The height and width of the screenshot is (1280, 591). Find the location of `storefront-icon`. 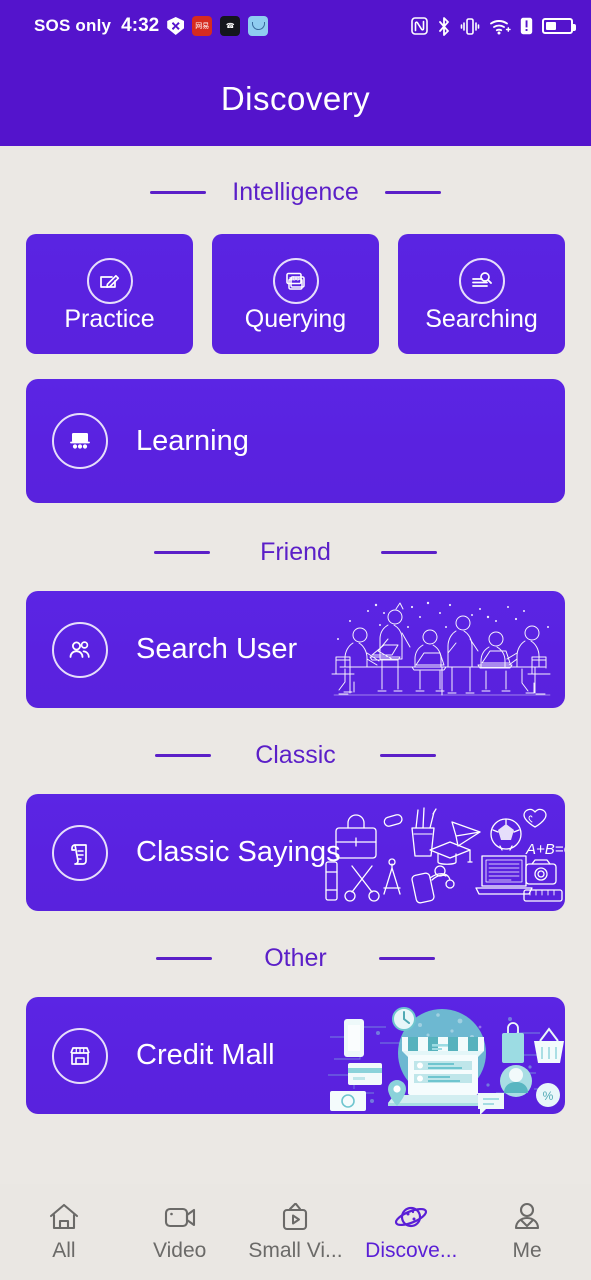

storefront-icon is located at coordinates (80, 1055).